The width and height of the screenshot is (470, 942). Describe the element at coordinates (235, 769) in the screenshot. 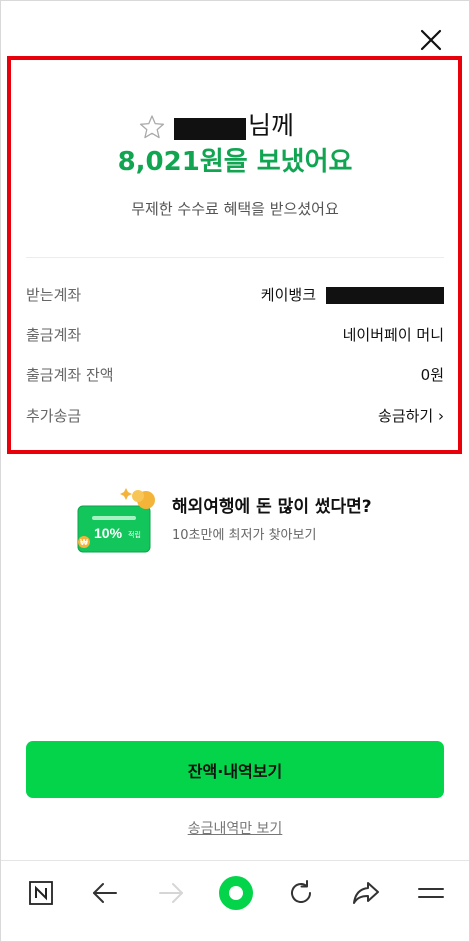

I see `view-balance-history-button: 잔액·내역보기` at that location.